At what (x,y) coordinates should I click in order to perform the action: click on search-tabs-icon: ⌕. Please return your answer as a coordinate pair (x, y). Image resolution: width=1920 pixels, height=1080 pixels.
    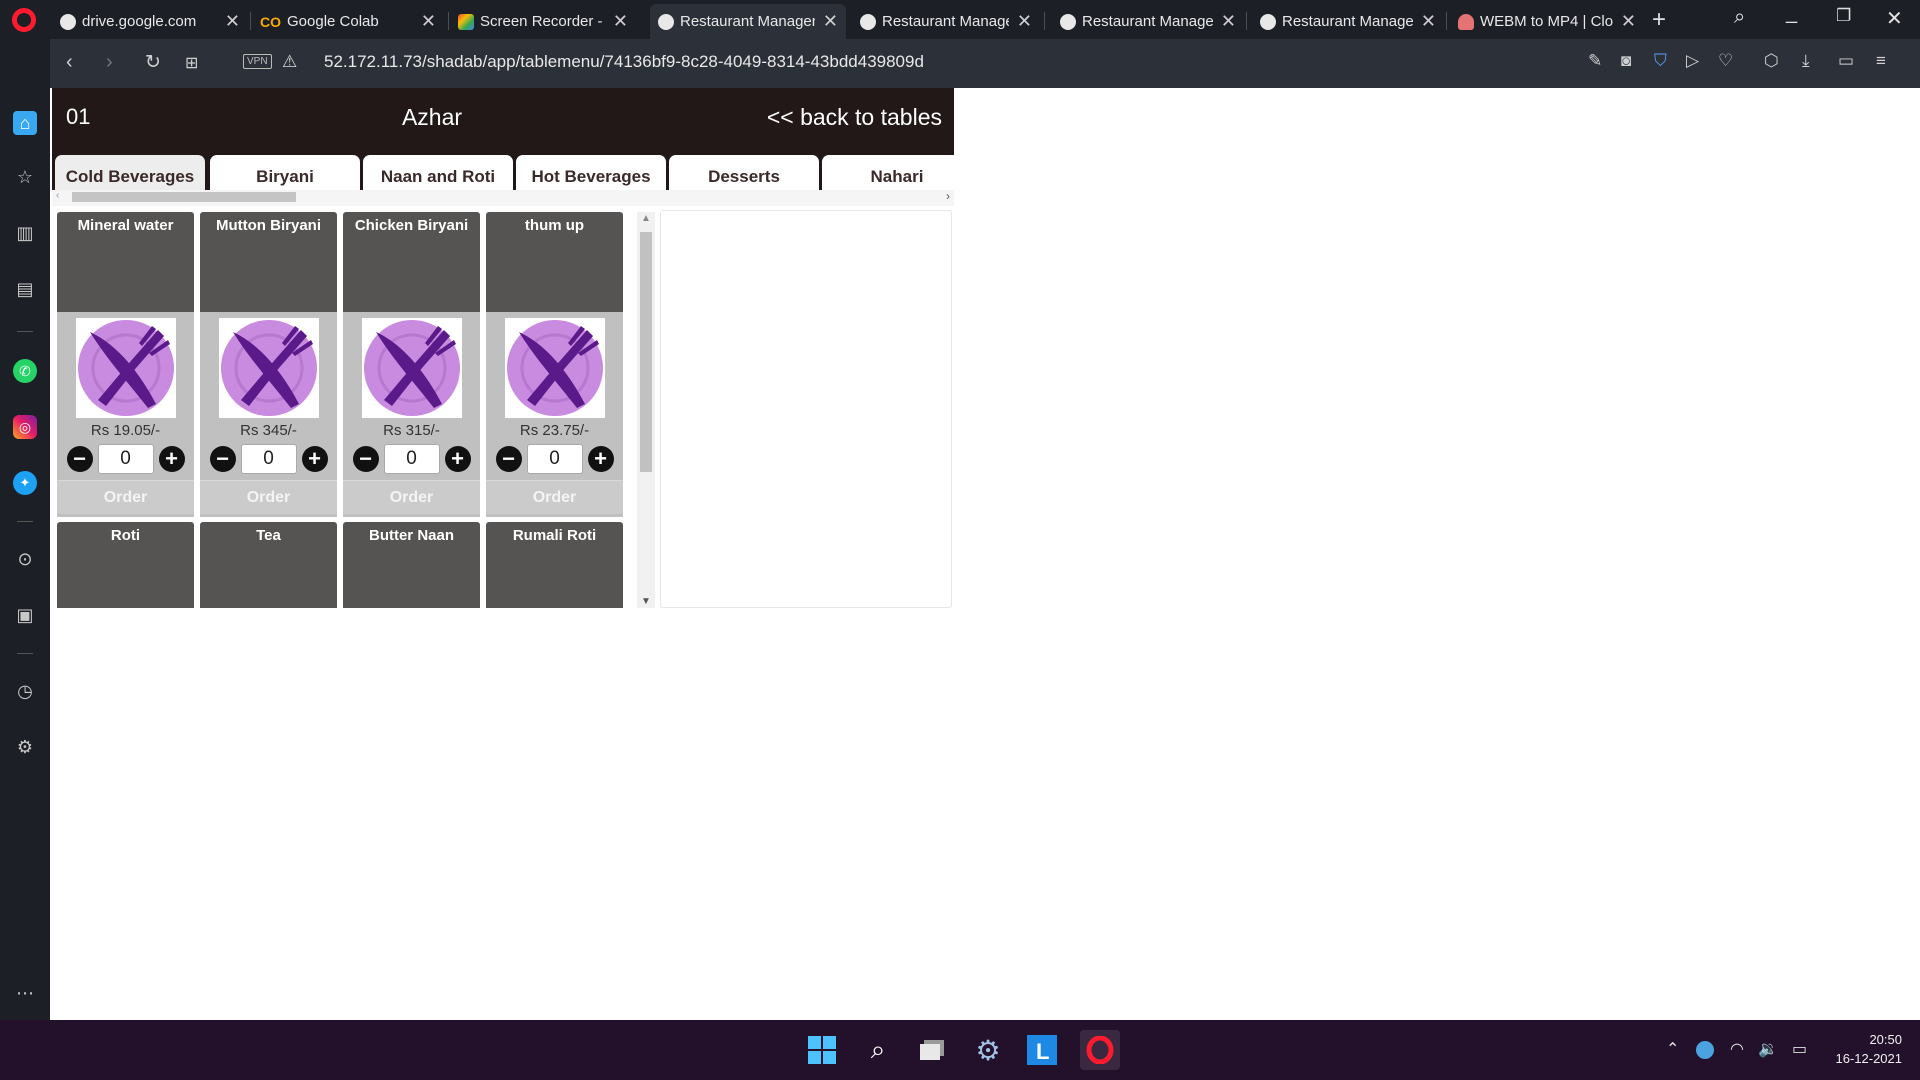
    Looking at the image, I should click on (1739, 17).